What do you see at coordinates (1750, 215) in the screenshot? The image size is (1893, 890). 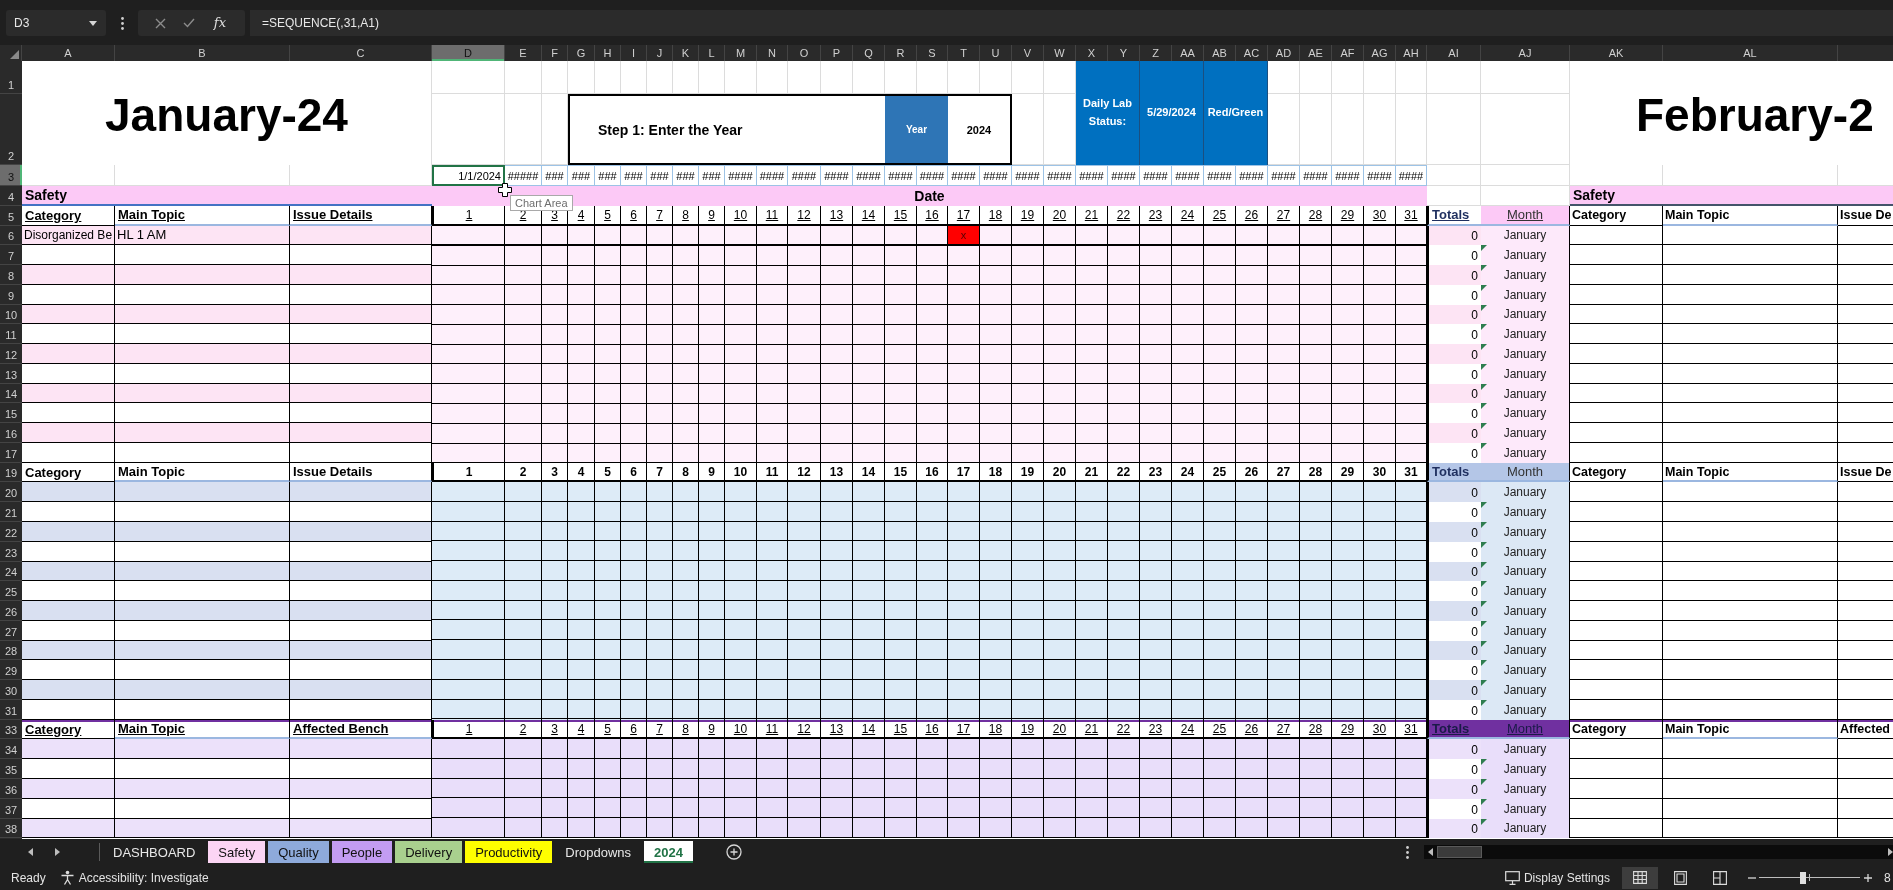 I see `topic-header: Main Topic` at bounding box center [1750, 215].